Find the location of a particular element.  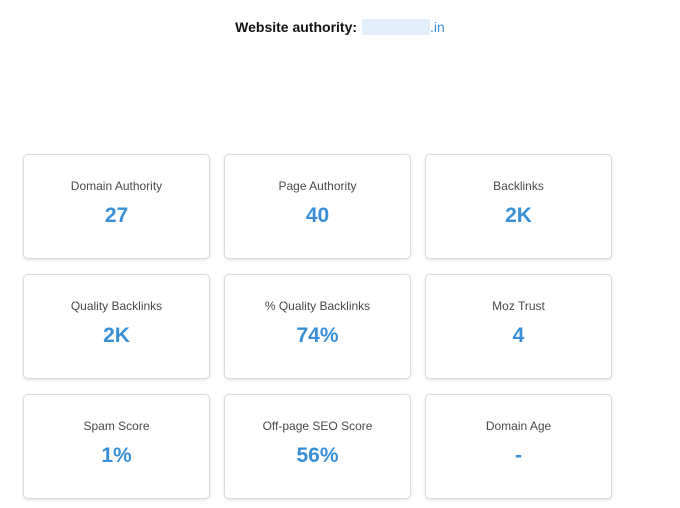

metric-value: 74% is located at coordinates (317, 335).